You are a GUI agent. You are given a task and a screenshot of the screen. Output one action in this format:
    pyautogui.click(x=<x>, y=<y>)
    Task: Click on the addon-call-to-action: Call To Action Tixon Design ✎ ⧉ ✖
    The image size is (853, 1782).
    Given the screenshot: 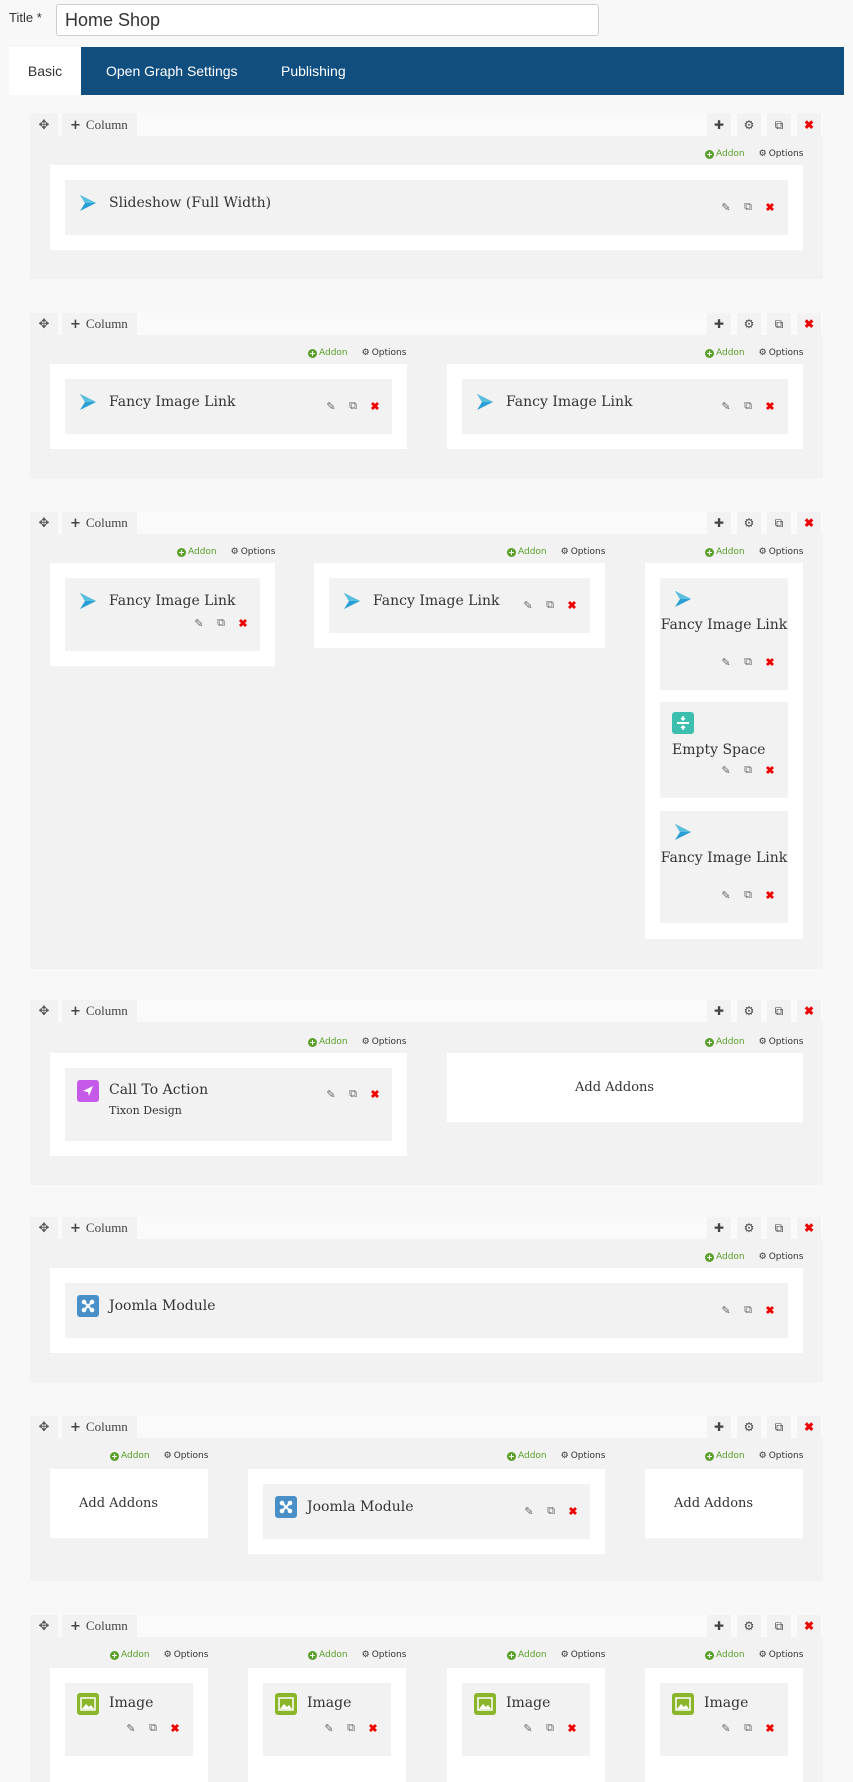 What is the action you would take?
    pyautogui.click(x=228, y=1104)
    